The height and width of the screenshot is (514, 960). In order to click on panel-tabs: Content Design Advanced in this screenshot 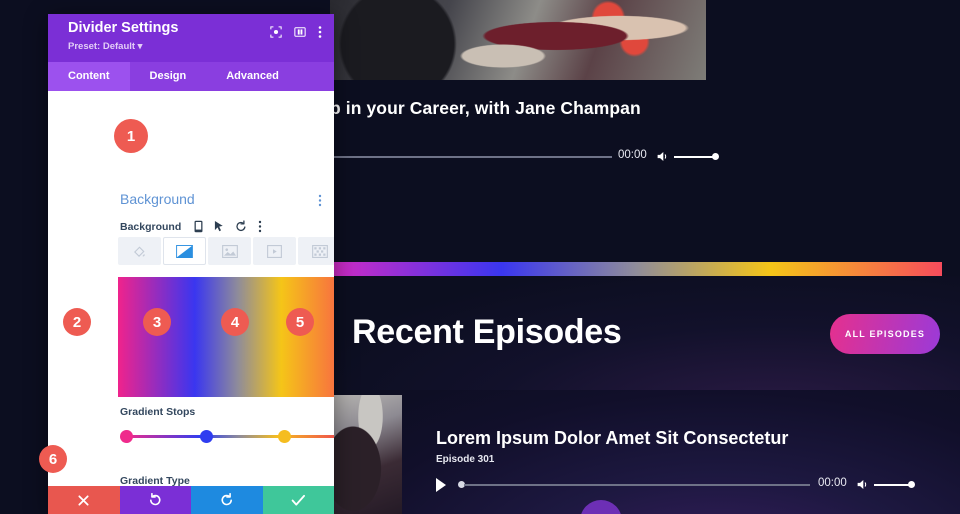, I will do `click(191, 76)`.